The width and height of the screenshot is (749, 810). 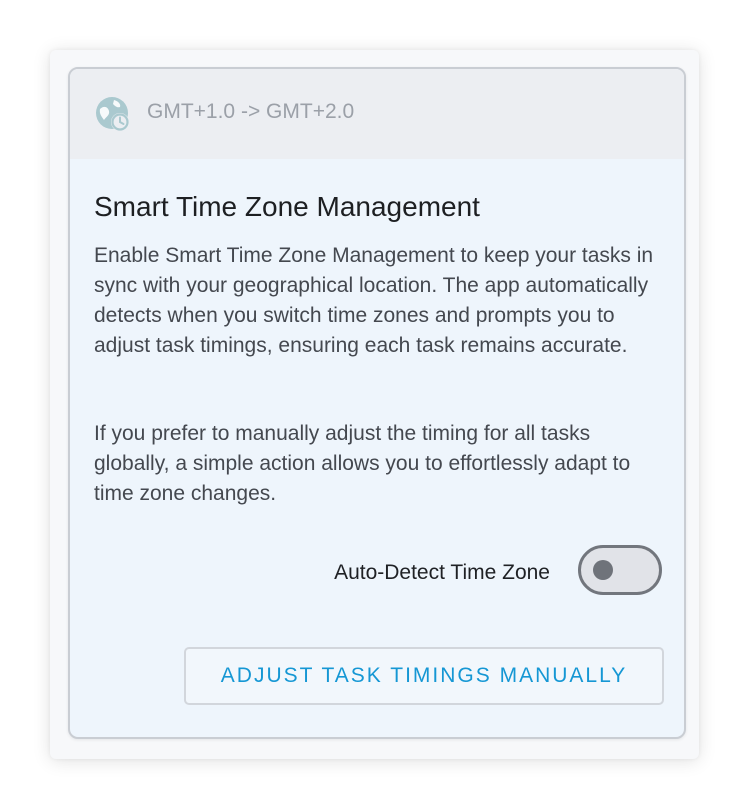 I want to click on adjust-task-timings-button: ADJUST TASK TIMINGS MANUALLY, so click(x=424, y=676).